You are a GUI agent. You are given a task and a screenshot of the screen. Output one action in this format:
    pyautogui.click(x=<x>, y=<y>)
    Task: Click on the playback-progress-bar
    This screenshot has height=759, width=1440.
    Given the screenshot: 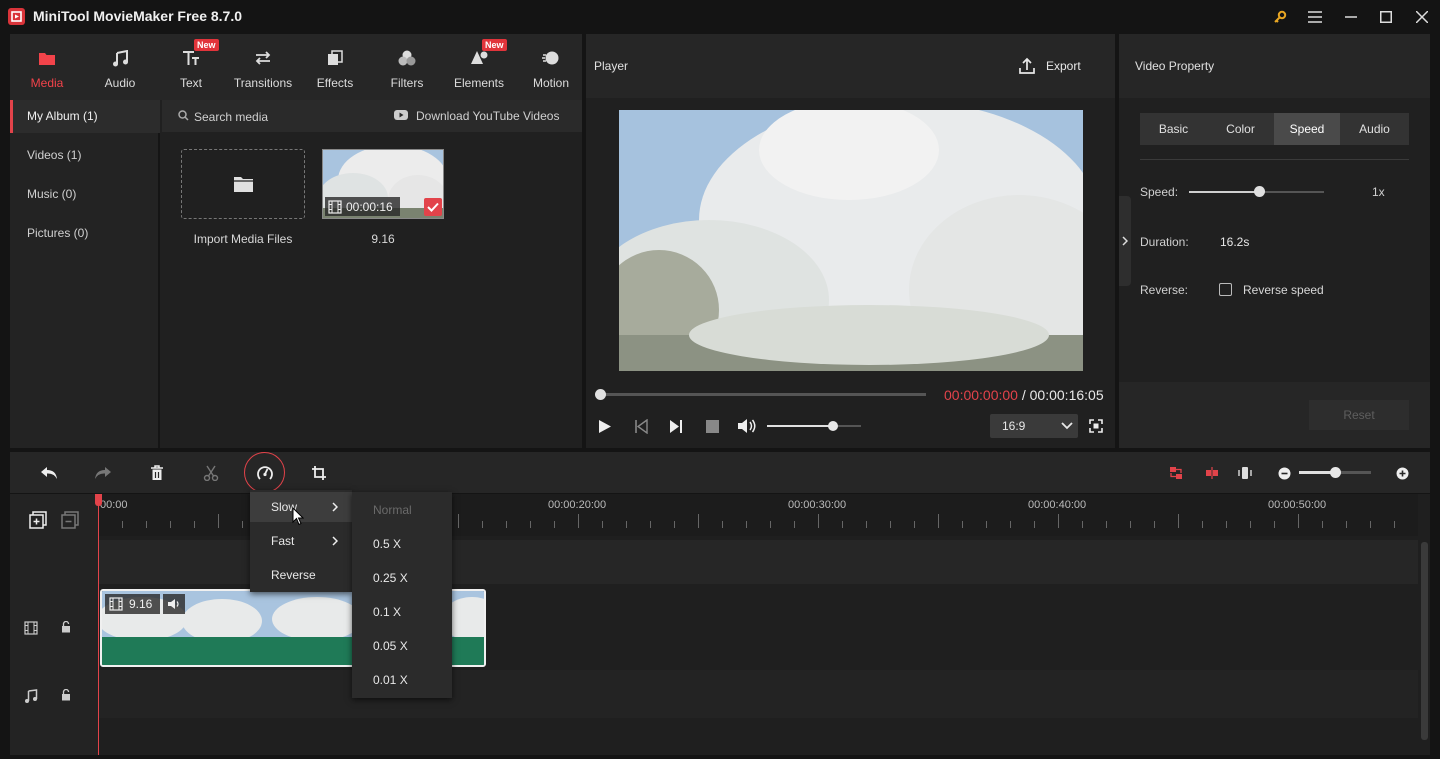 What is the action you would take?
    pyautogui.click(x=760, y=394)
    